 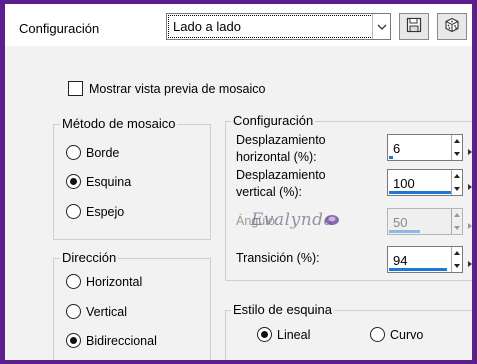 I want to click on preview-checkbox-row: Mostrar vista previa de mosaico, so click(x=166, y=88).